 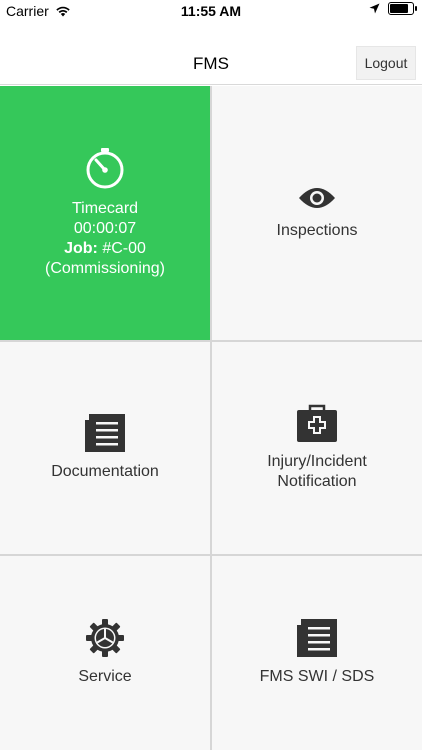 What do you see at coordinates (374, 8) in the screenshot?
I see `location-arrow-icon` at bounding box center [374, 8].